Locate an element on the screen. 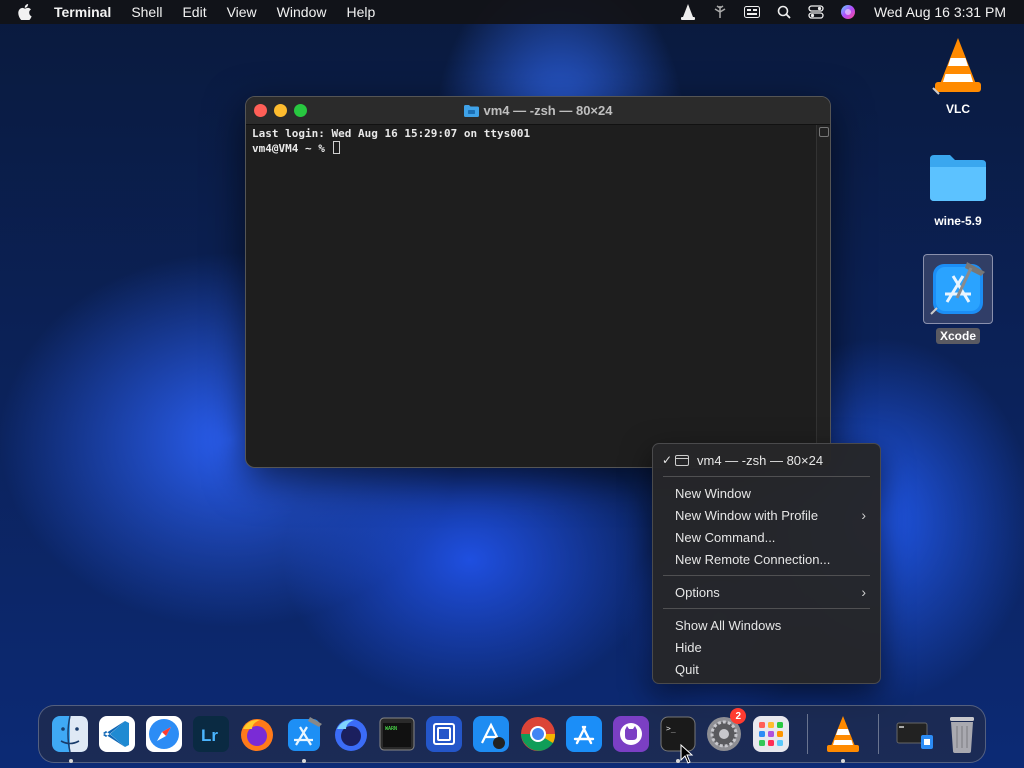 This screenshot has width=1024, height=768. apple-icon is located at coordinates (29, 12).